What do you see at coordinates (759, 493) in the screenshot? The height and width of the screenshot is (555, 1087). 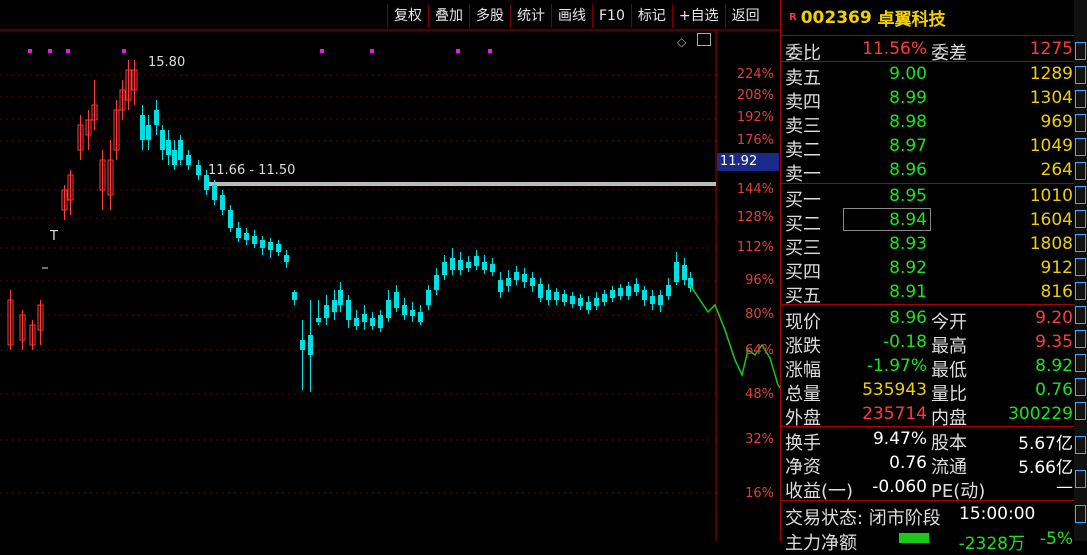 I see `pct-axis-label: 16%` at bounding box center [759, 493].